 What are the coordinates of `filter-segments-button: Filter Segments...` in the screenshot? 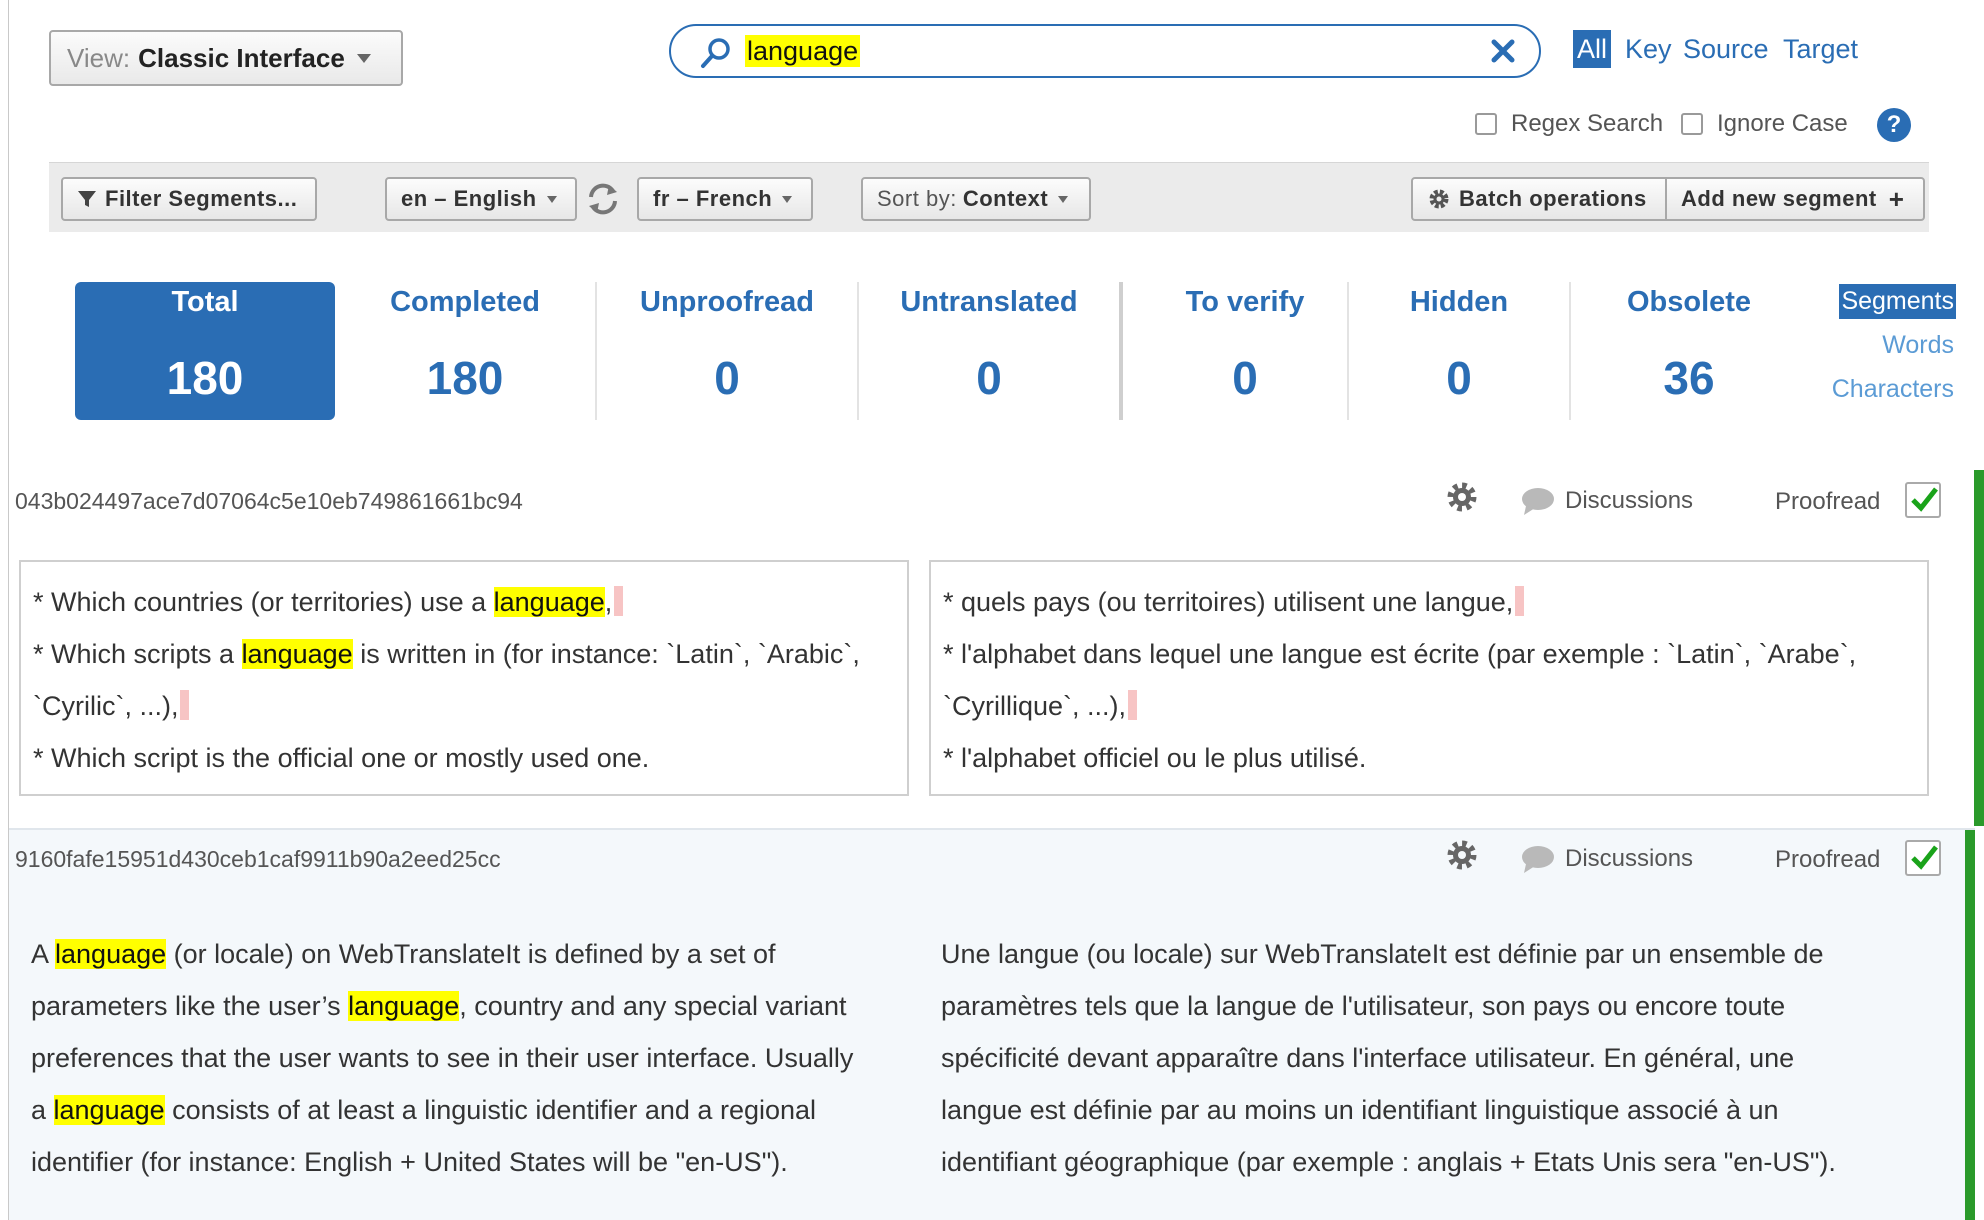 It's located at (189, 199).